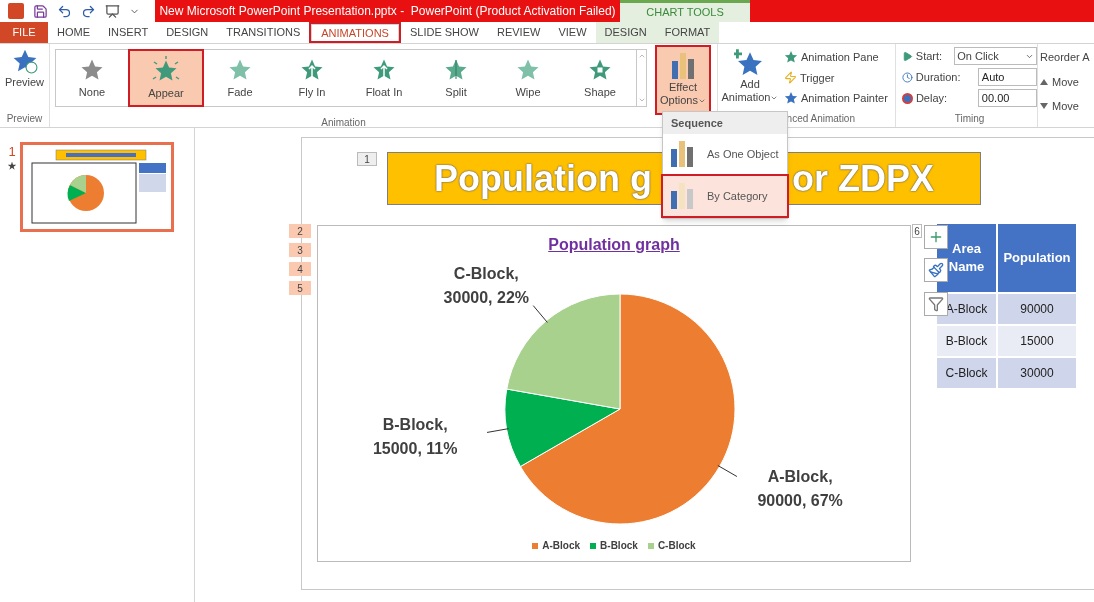 This screenshot has height=602, width=1094. Describe the element at coordinates (836, 57) in the screenshot. I see `advanced-animation-button: Animation Pane` at that location.